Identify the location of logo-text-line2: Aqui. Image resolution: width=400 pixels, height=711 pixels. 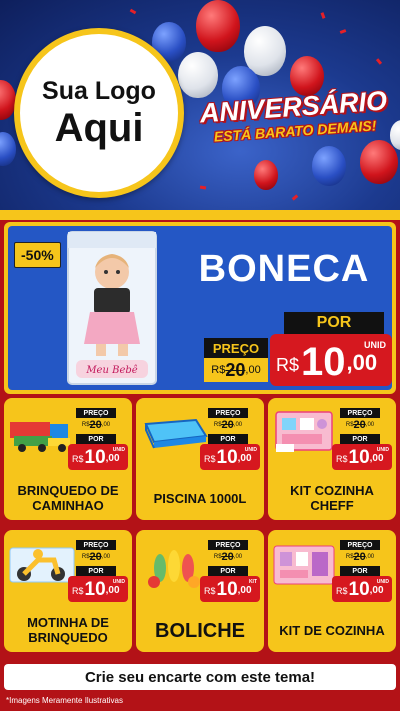
(99, 127).